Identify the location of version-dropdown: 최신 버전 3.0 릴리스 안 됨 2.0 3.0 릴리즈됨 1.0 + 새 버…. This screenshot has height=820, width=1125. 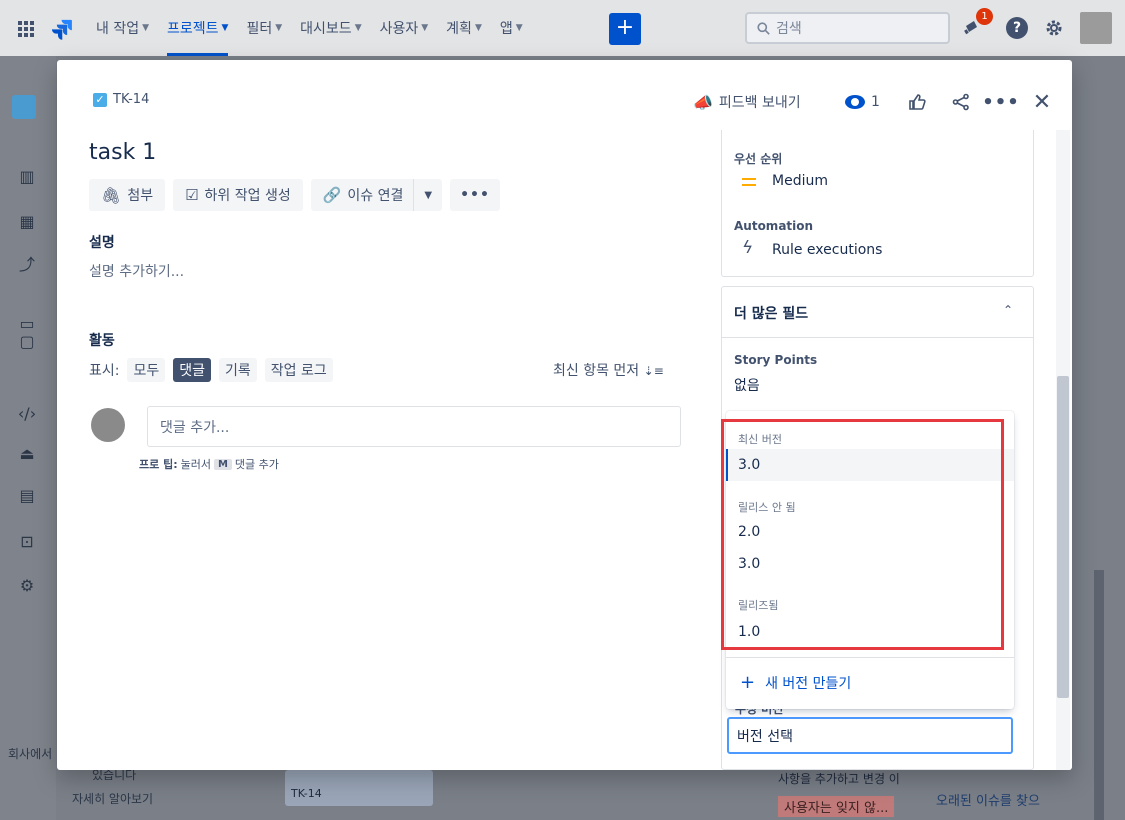
(870, 560).